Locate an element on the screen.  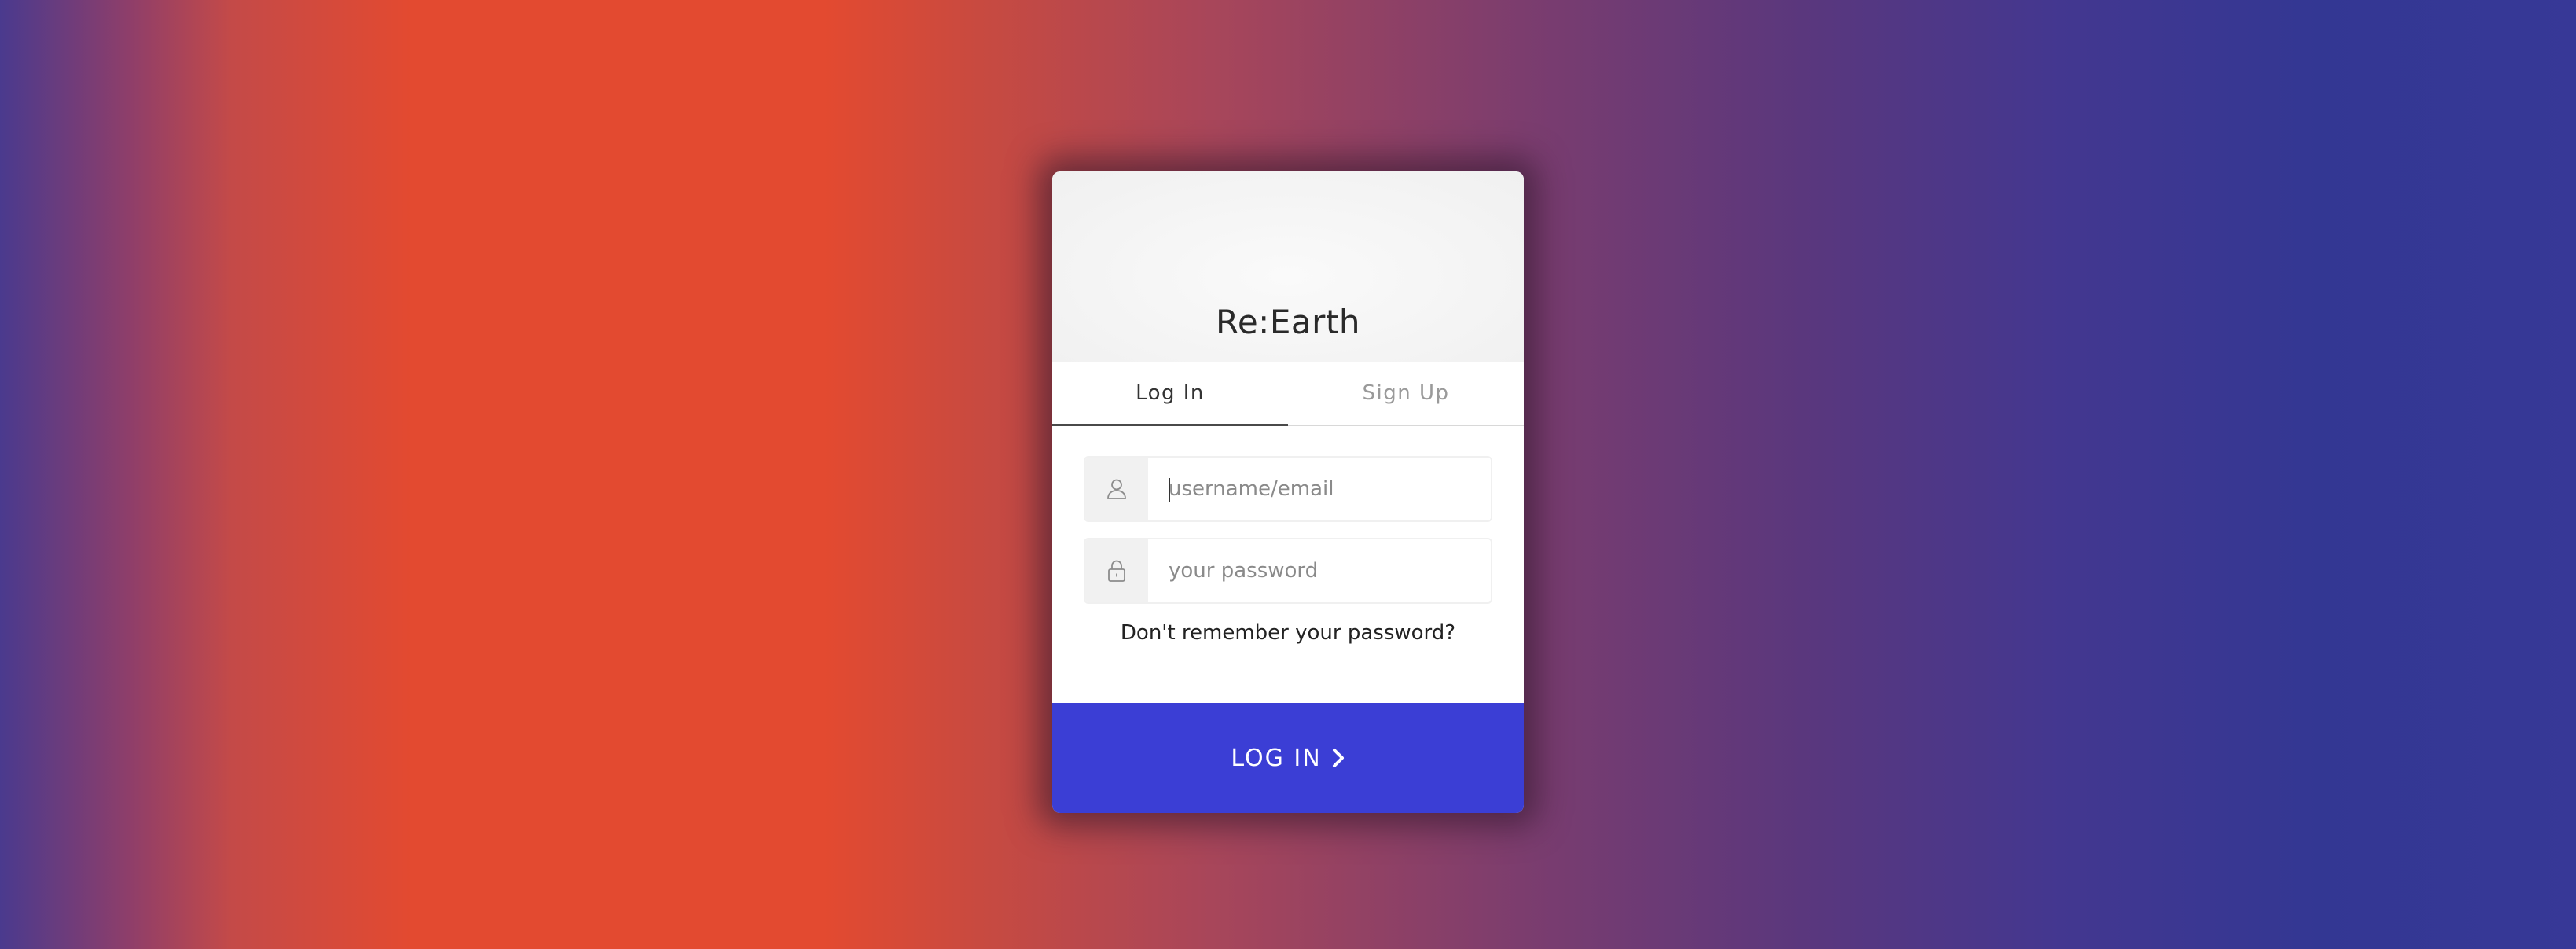
user-icon is located at coordinates (1116, 489).